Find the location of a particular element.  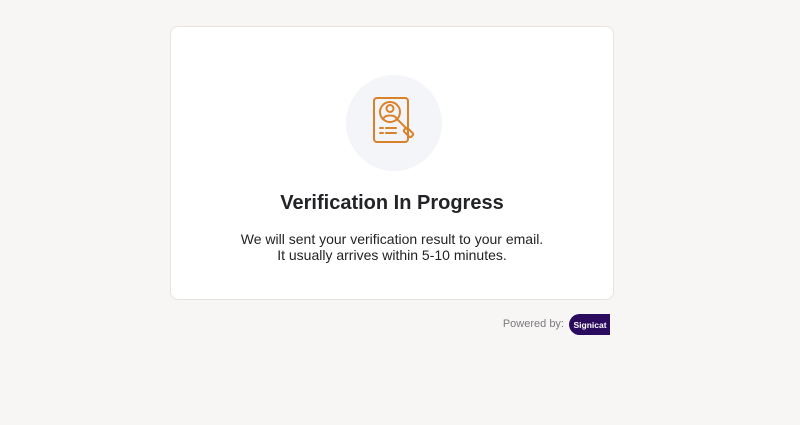

document-search-icon is located at coordinates (394, 120).